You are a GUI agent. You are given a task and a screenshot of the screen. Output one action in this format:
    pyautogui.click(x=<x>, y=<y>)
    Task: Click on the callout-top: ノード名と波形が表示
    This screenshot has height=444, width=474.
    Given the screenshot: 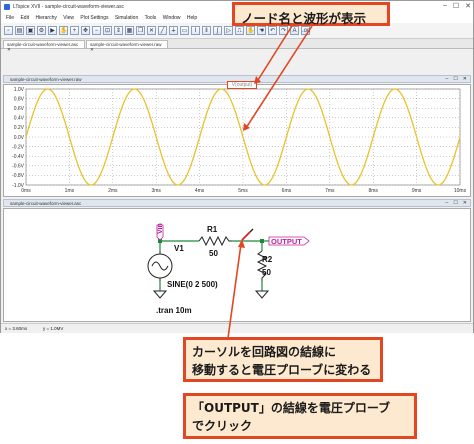 What is the action you would take?
    pyautogui.click(x=311, y=14)
    